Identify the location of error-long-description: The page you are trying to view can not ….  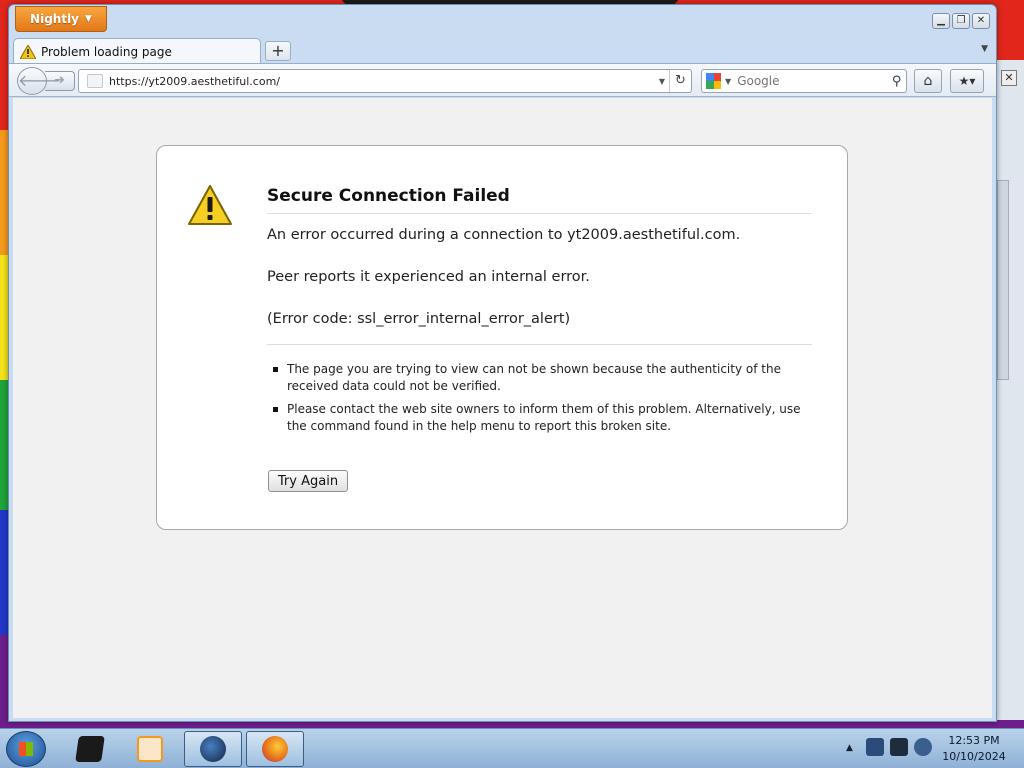
(539, 401).